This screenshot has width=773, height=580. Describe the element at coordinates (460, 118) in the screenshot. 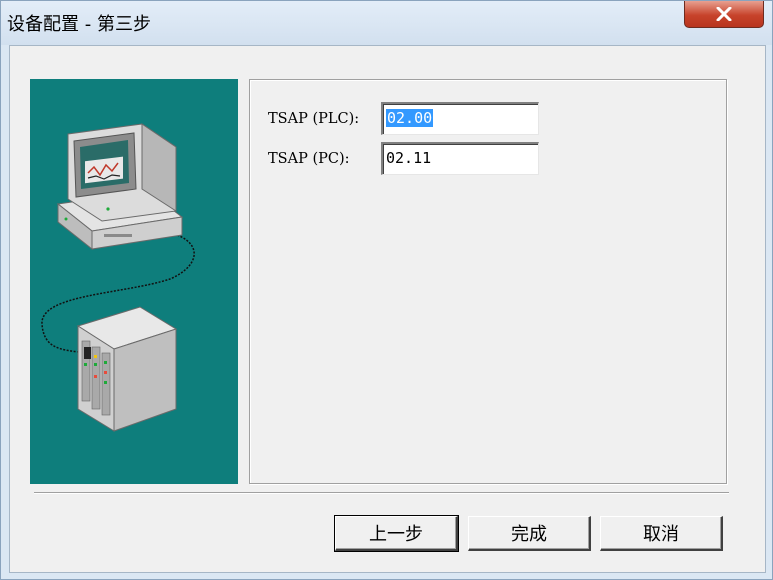

I see `tsap-plc-input: 02.00` at that location.